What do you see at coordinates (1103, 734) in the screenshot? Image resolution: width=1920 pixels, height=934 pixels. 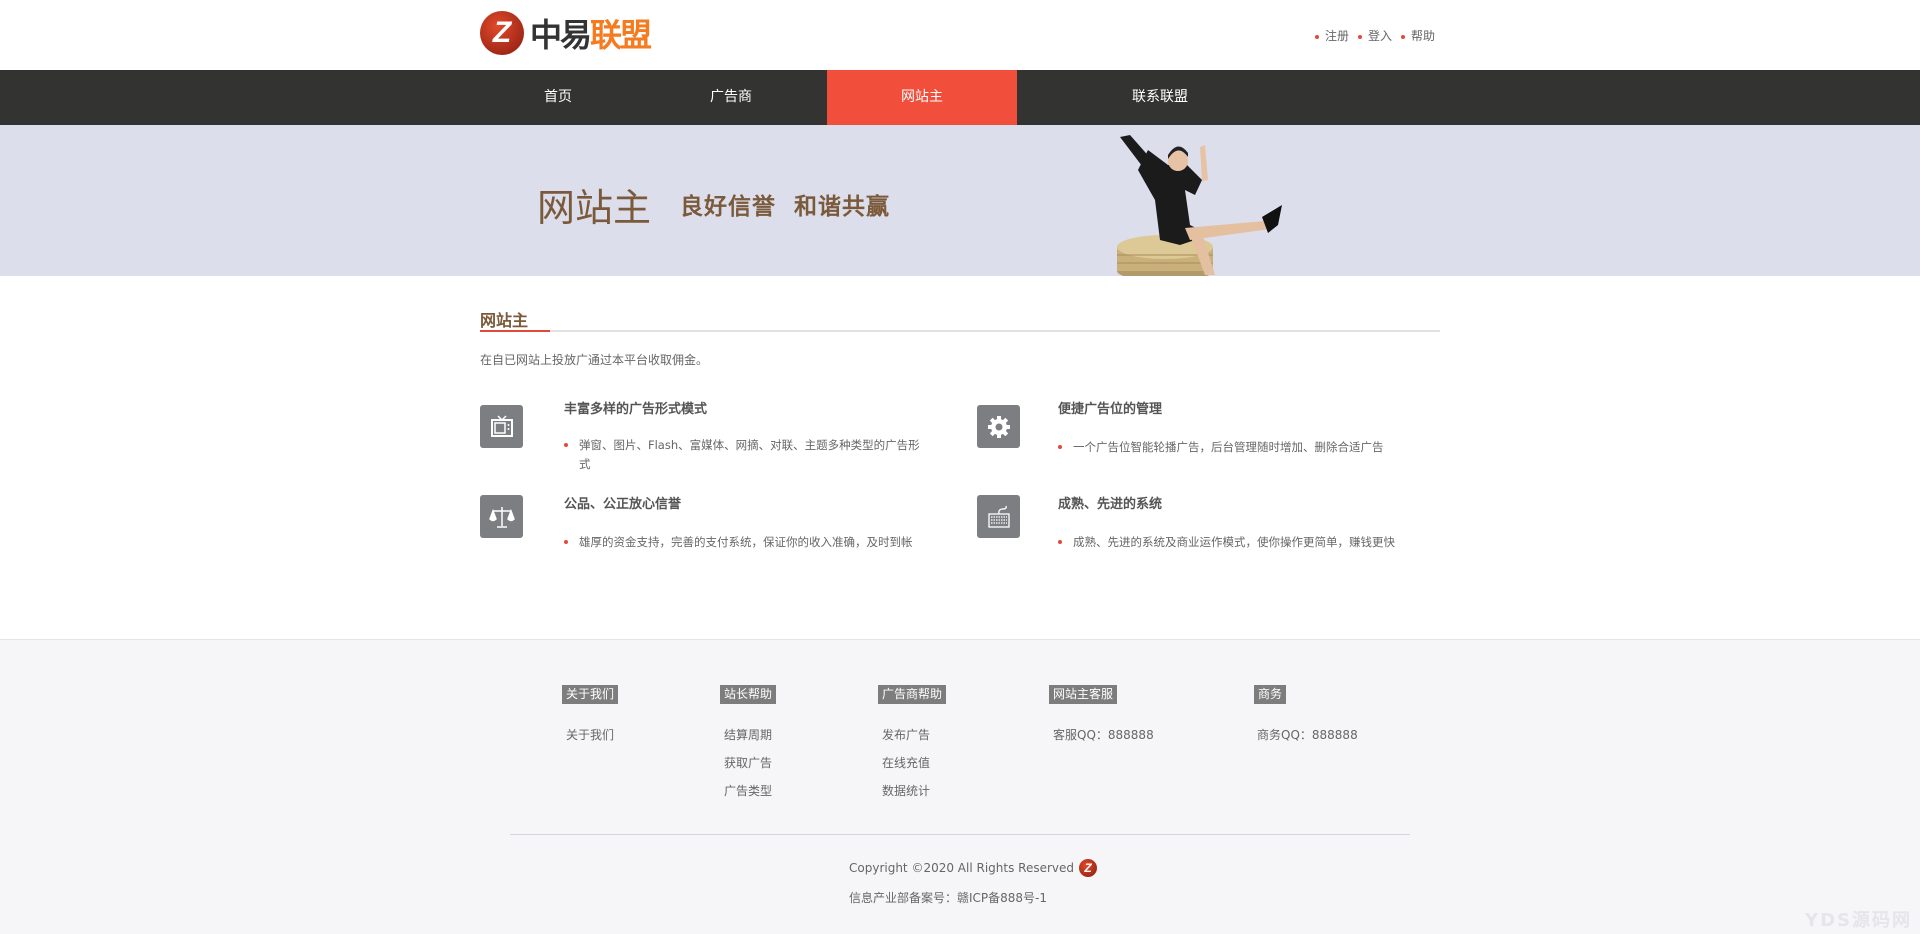 I see `footer-service-qq: 客服QQ：888888` at bounding box center [1103, 734].